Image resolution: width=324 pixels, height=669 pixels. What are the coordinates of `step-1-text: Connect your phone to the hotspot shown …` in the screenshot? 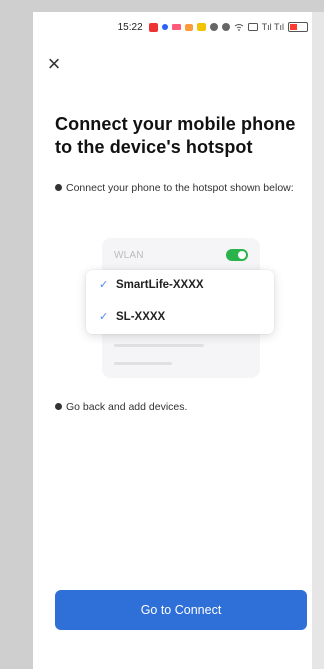 It's located at (180, 188).